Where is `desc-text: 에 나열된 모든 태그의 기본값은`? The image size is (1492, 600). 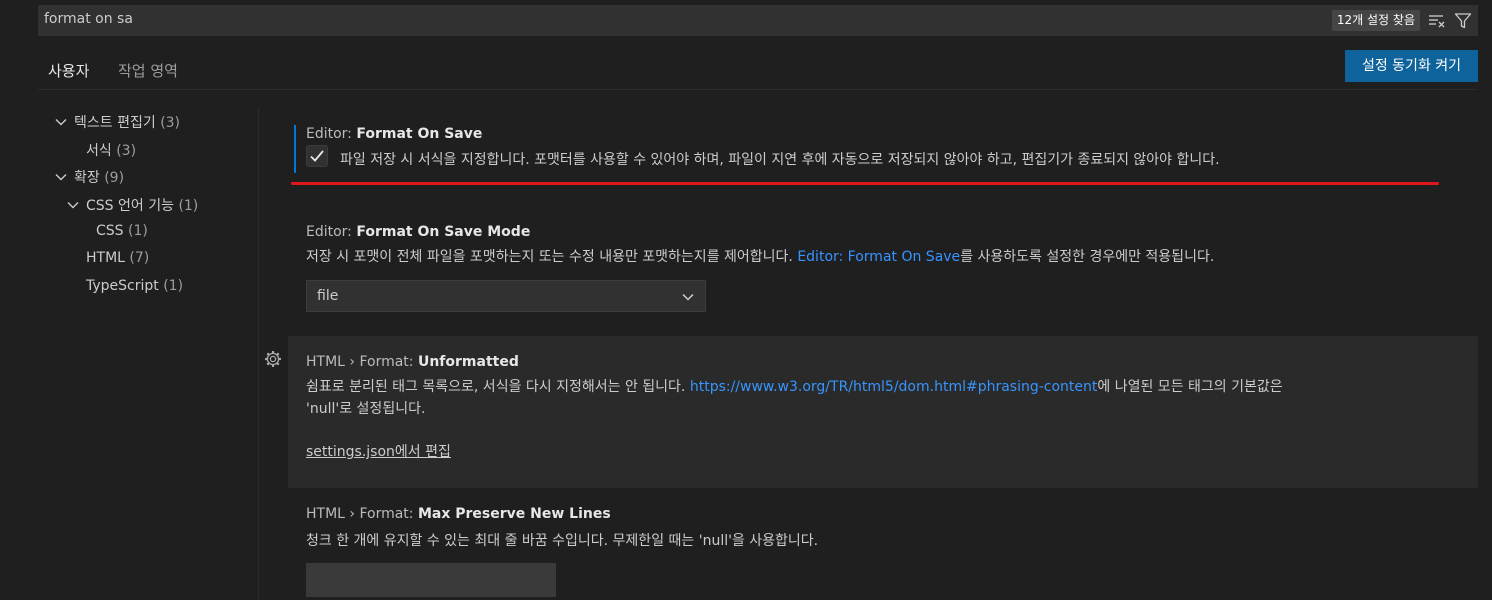
desc-text: 에 나열된 모든 태그의 기본값은 is located at coordinates (1190, 387).